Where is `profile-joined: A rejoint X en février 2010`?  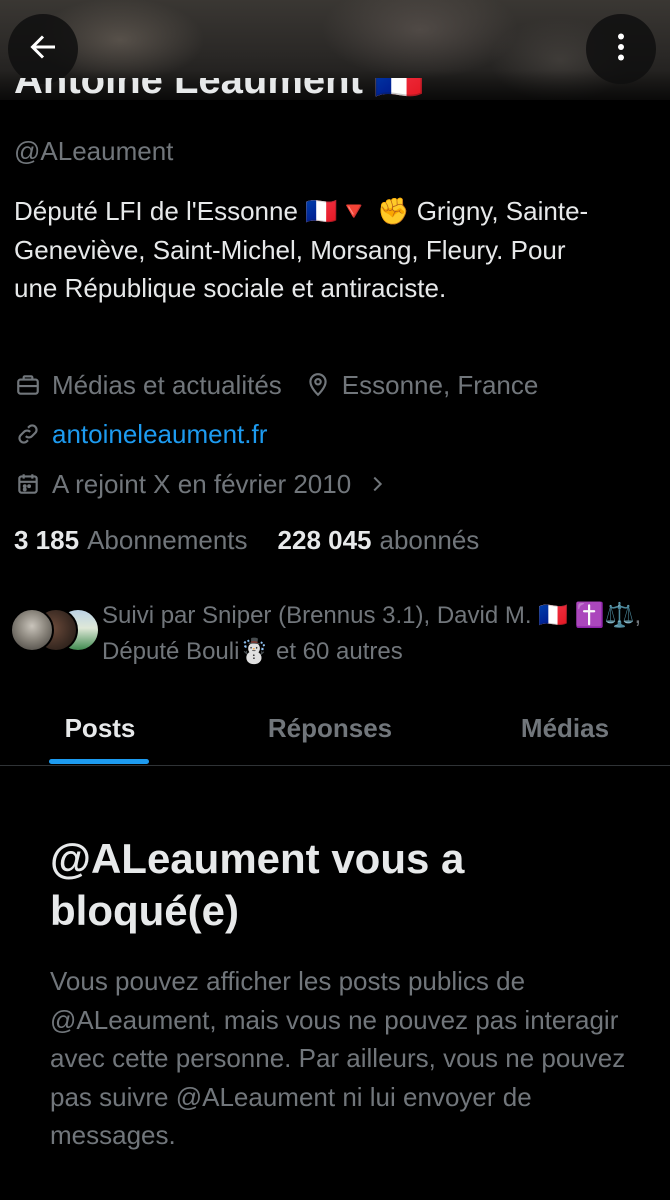
profile-joined: A rejoint X en février 2010 is located at coordinates (202, 483).